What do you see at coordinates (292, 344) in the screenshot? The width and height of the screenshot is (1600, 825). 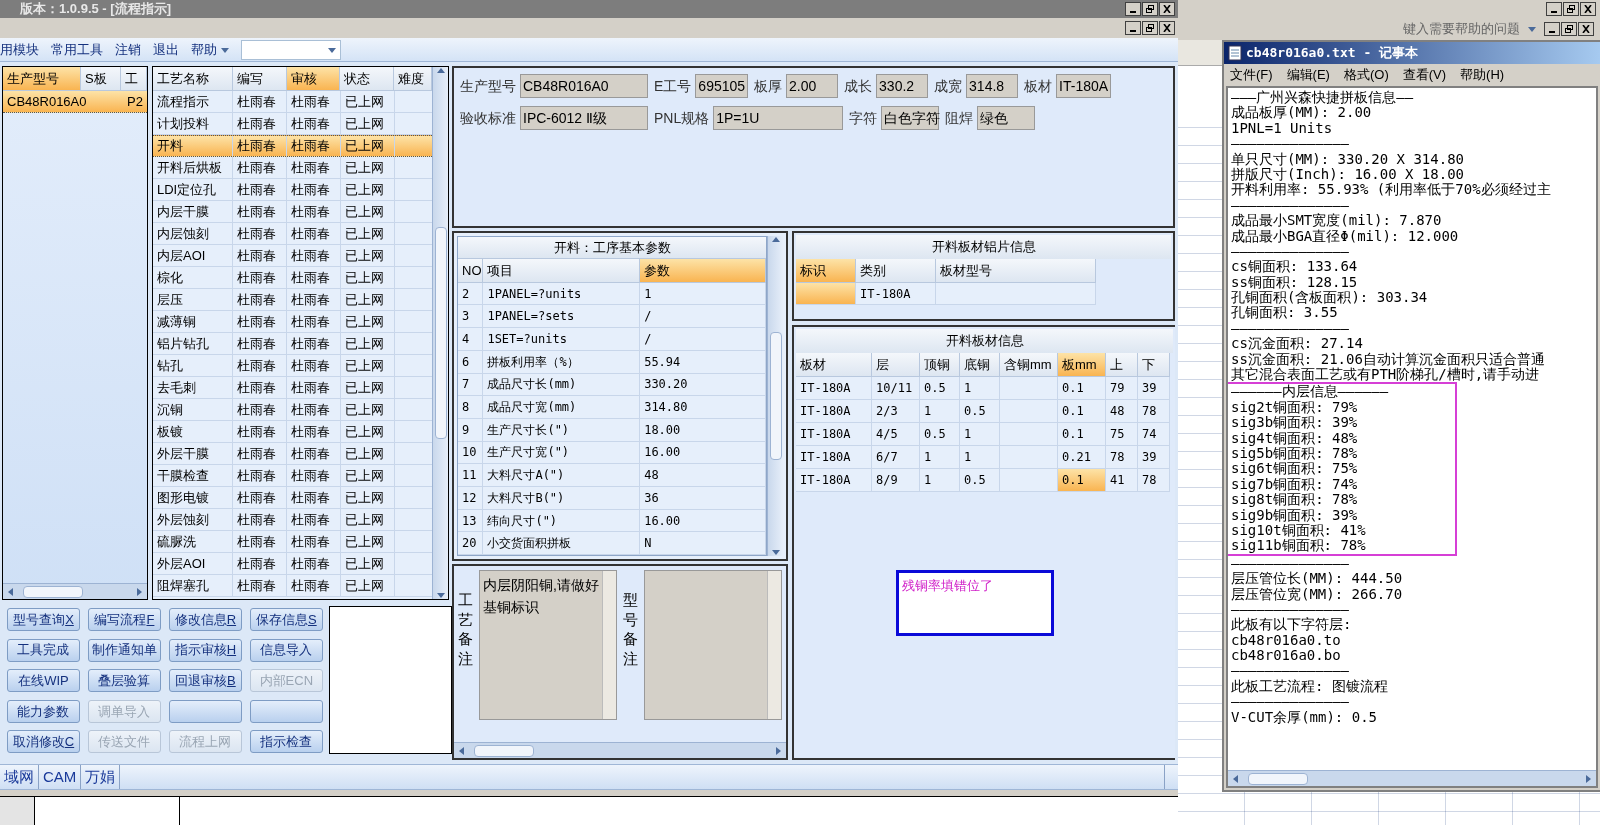 I see `table-row: 铝片钻孔 杜雨春 杜雨春 已上网` at bounding box center [292, 344].